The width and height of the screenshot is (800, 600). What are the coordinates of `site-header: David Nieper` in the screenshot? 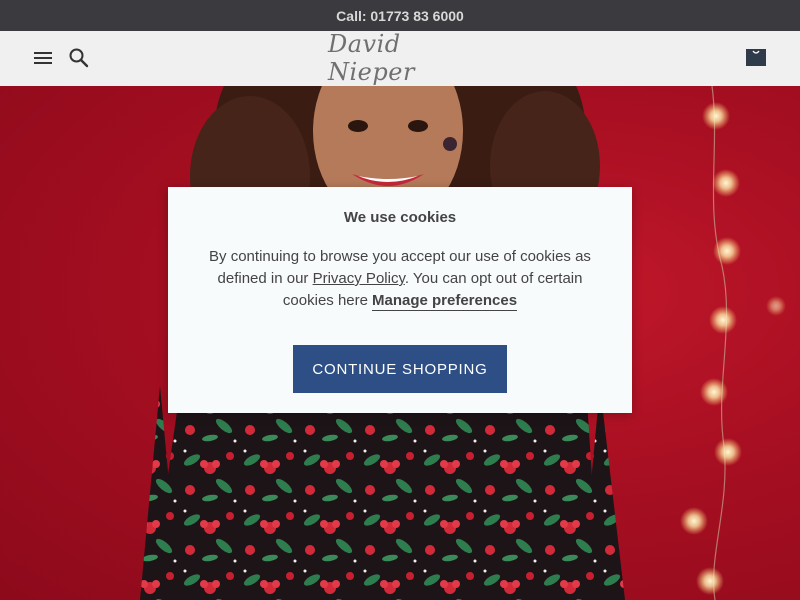 It's located at (400, 58).